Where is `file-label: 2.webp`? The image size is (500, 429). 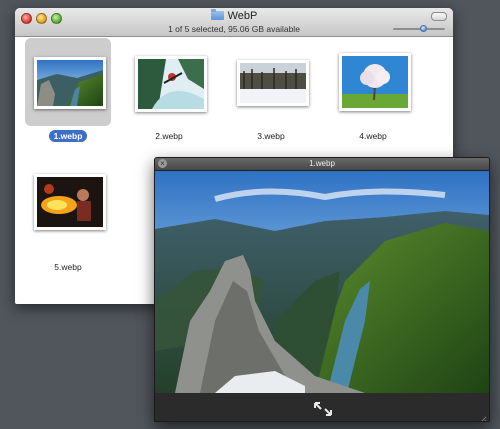 file-label: 2.webp is located at coordinates (168, 136).